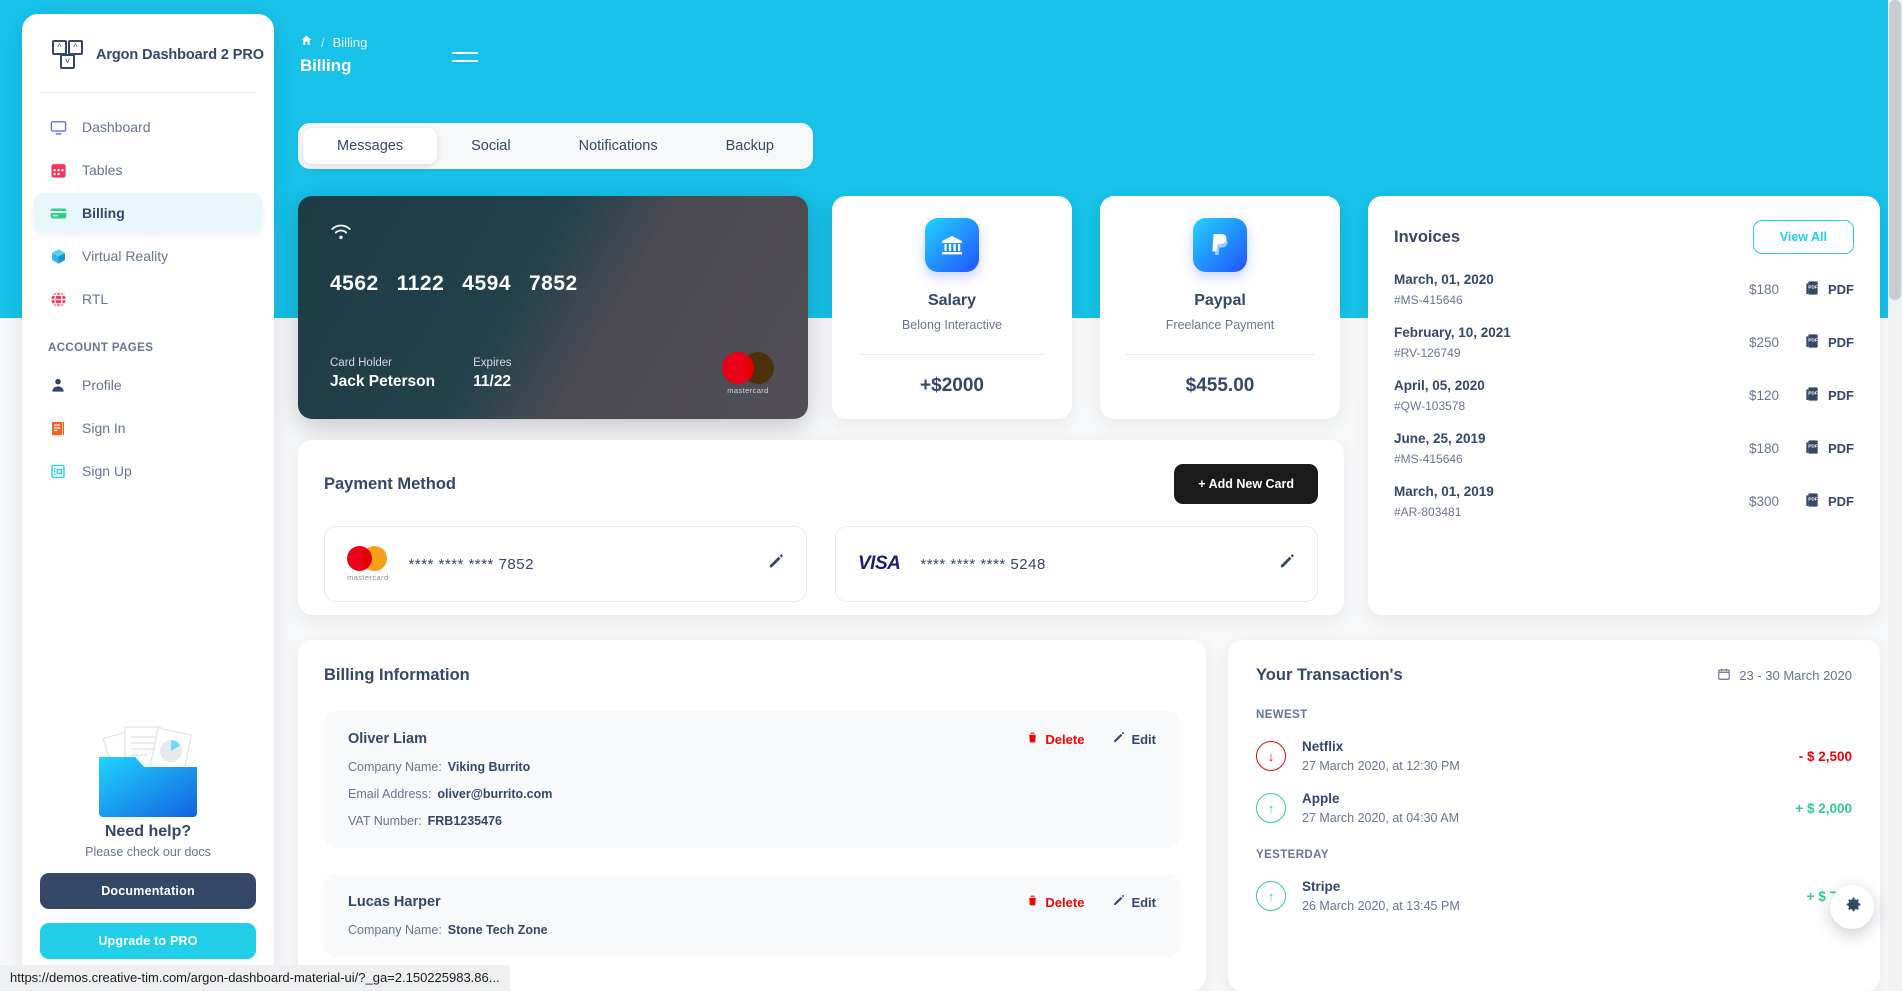  I want to click on upgrade-to-pro-button: Upgrade to PRO, so click(148, 941).